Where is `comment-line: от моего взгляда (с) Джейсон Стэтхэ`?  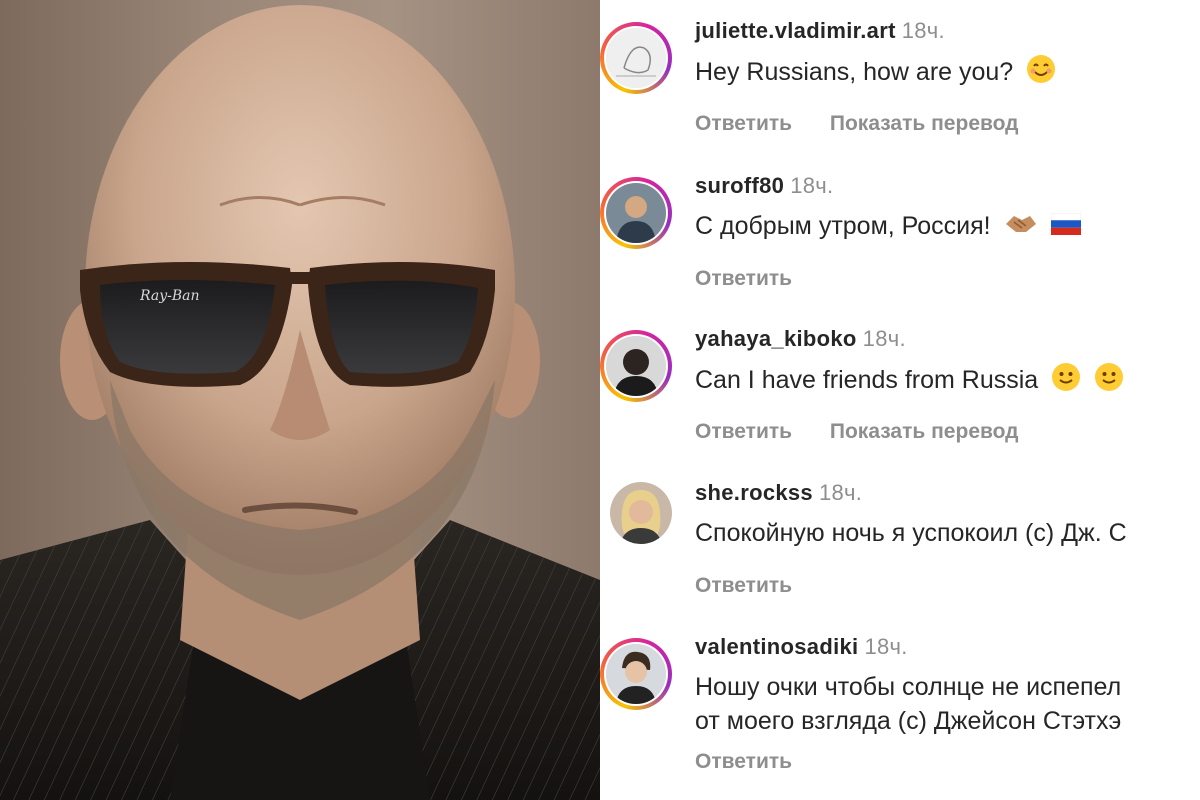 comment-line: от моего взгляда (с) Джейсон Стэтхэ is located at coordinates (908, 721).